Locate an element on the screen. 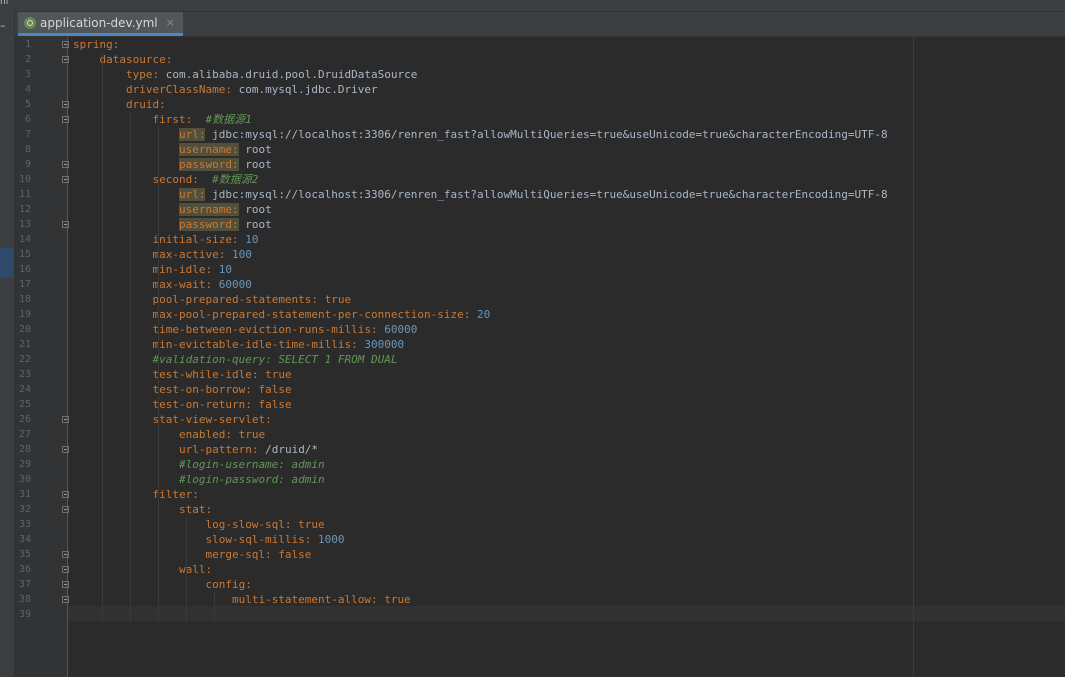  code-token: slow-sql-millis: is located at coordinates (258, 539).